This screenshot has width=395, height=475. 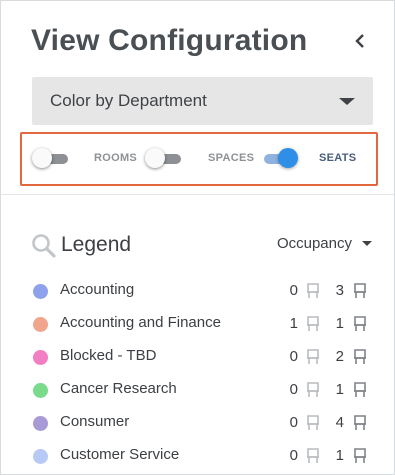 I want to click on spaces-toggle-label: SPACES, so click(x=231, y=158).